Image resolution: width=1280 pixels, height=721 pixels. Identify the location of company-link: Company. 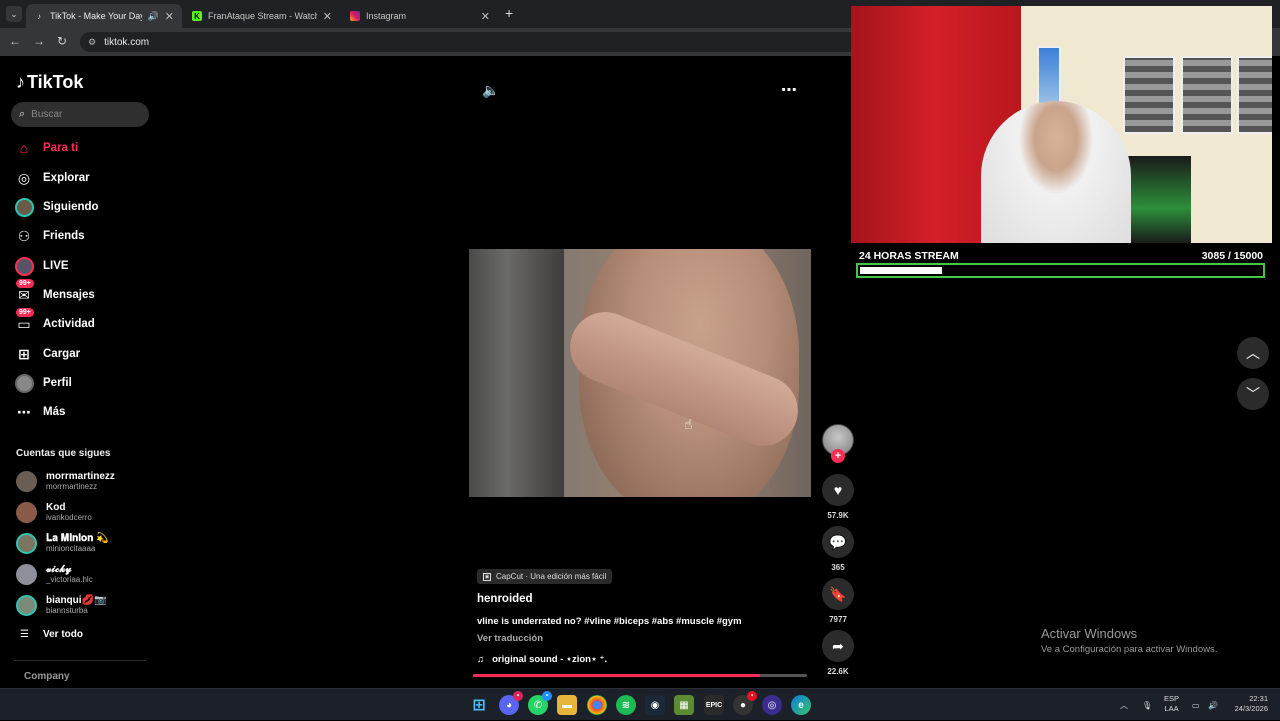
(47, 676).